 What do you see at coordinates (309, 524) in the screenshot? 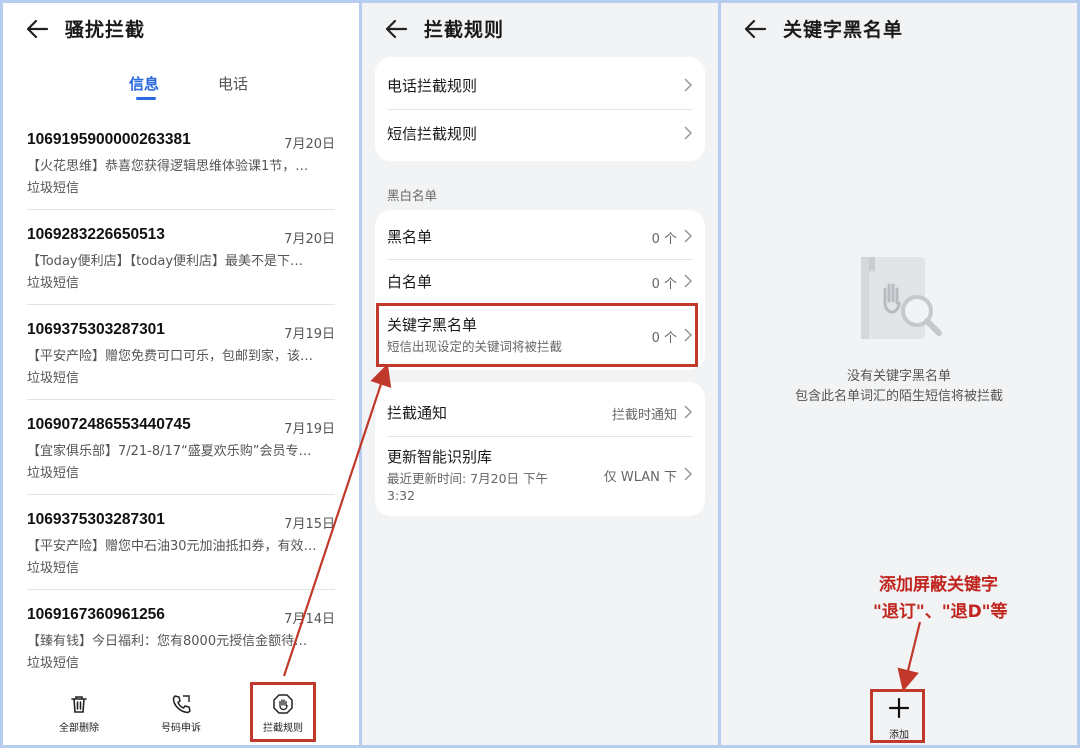
I see `message-date: 7月15日` at bounding box center [309, 524].